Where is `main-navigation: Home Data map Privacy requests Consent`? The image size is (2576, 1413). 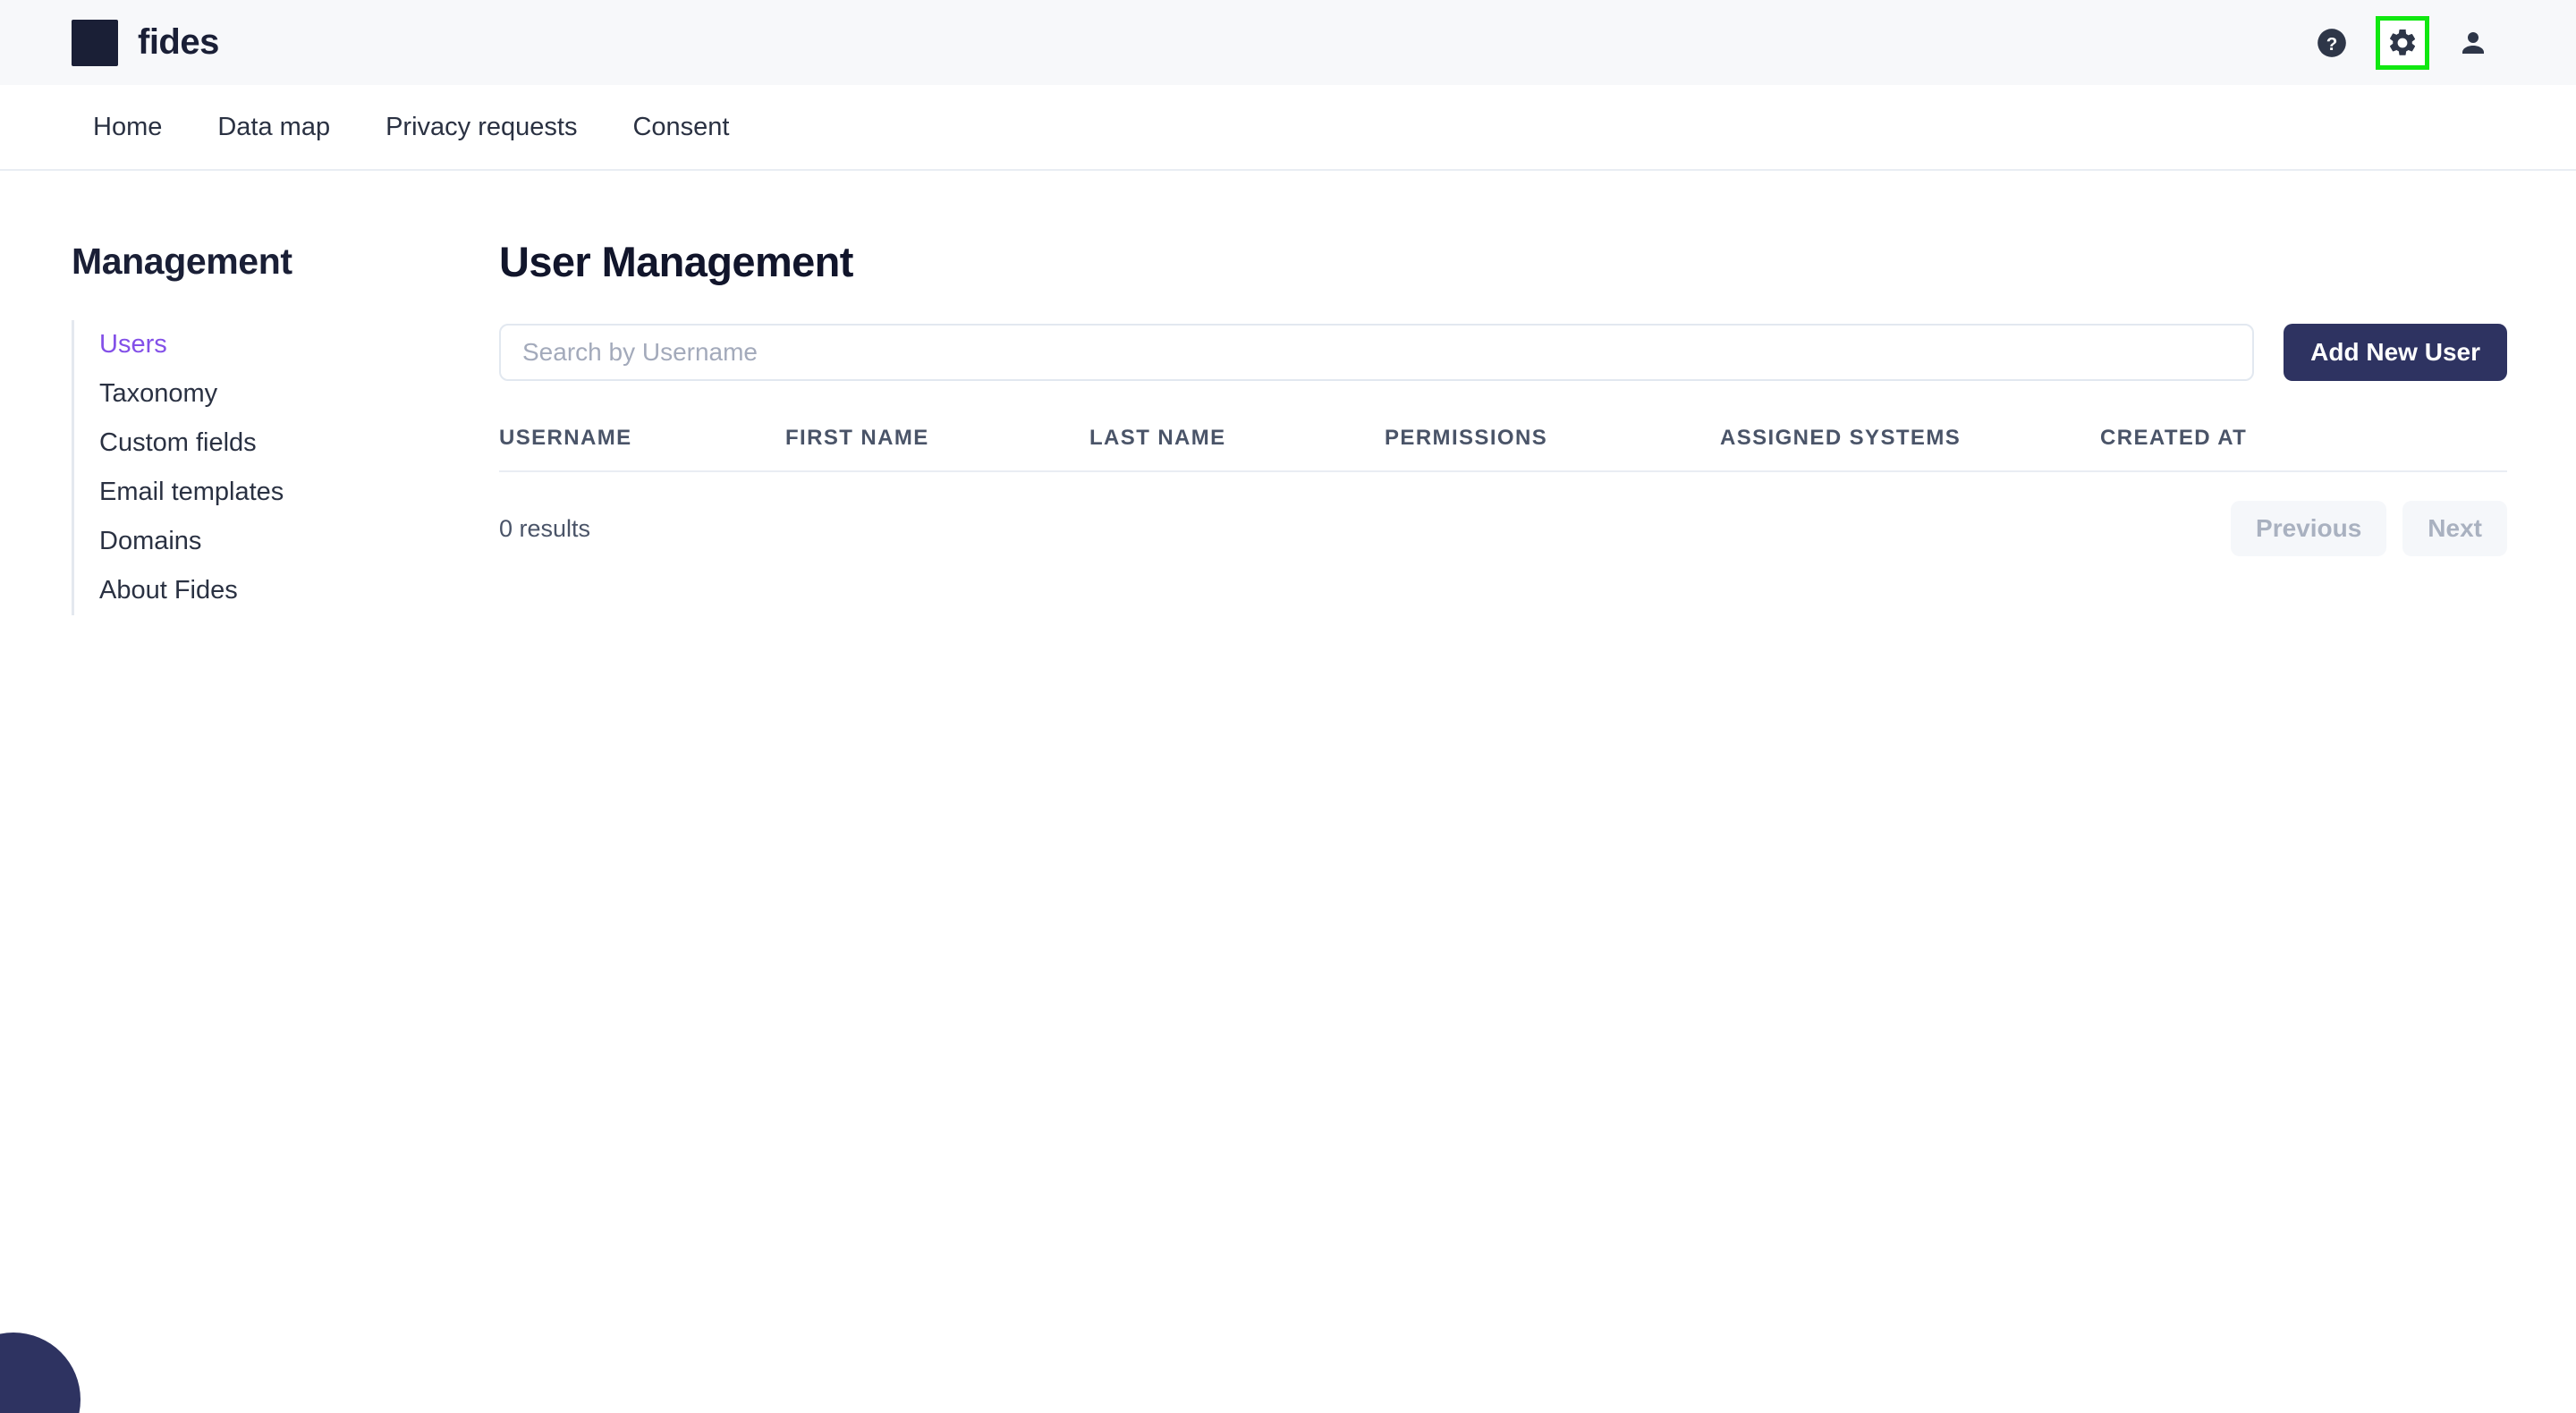 main-navigation: Home Data map Privacy requests Consent is located at coordinates (1288, 128).